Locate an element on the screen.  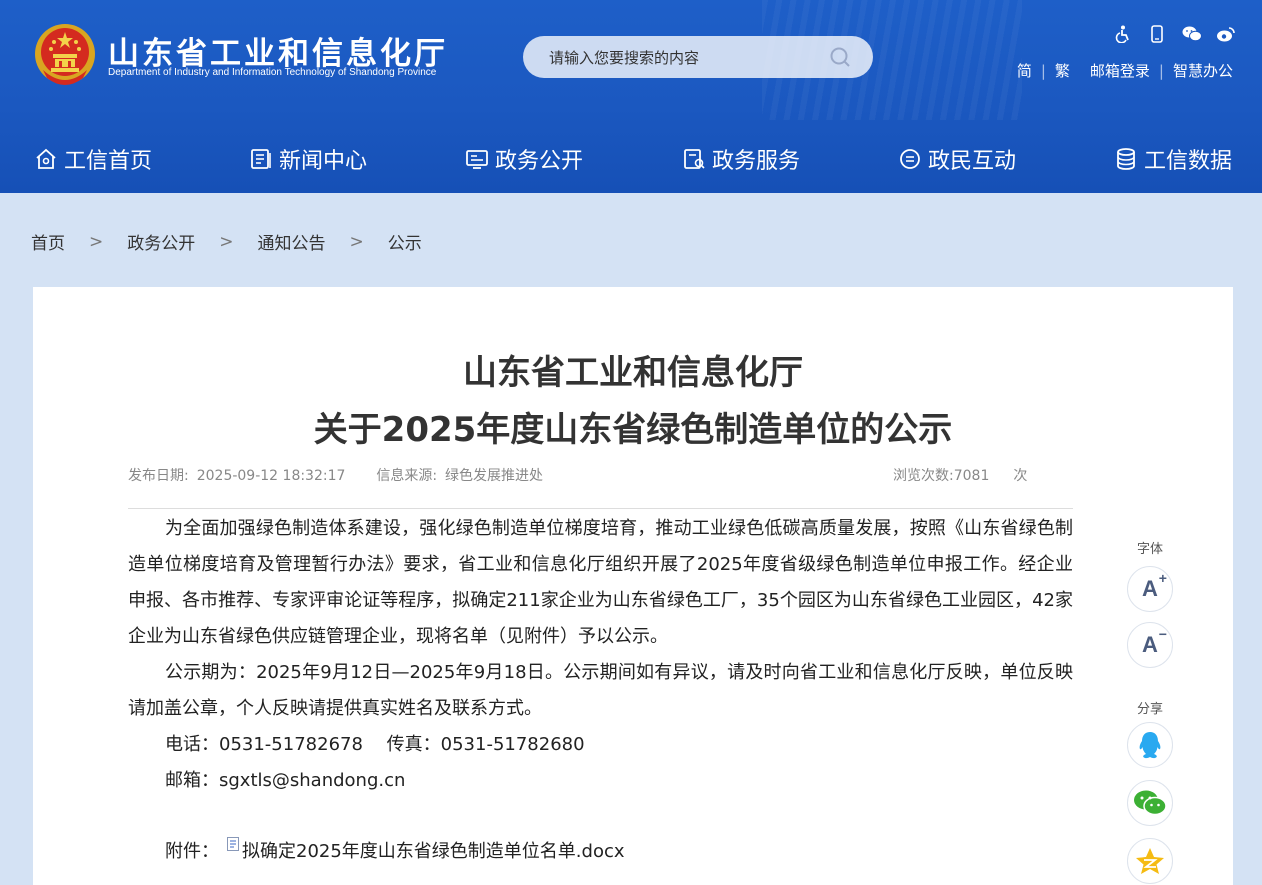
nav-label: 工信数据 is located at coordinates (1188, 161).